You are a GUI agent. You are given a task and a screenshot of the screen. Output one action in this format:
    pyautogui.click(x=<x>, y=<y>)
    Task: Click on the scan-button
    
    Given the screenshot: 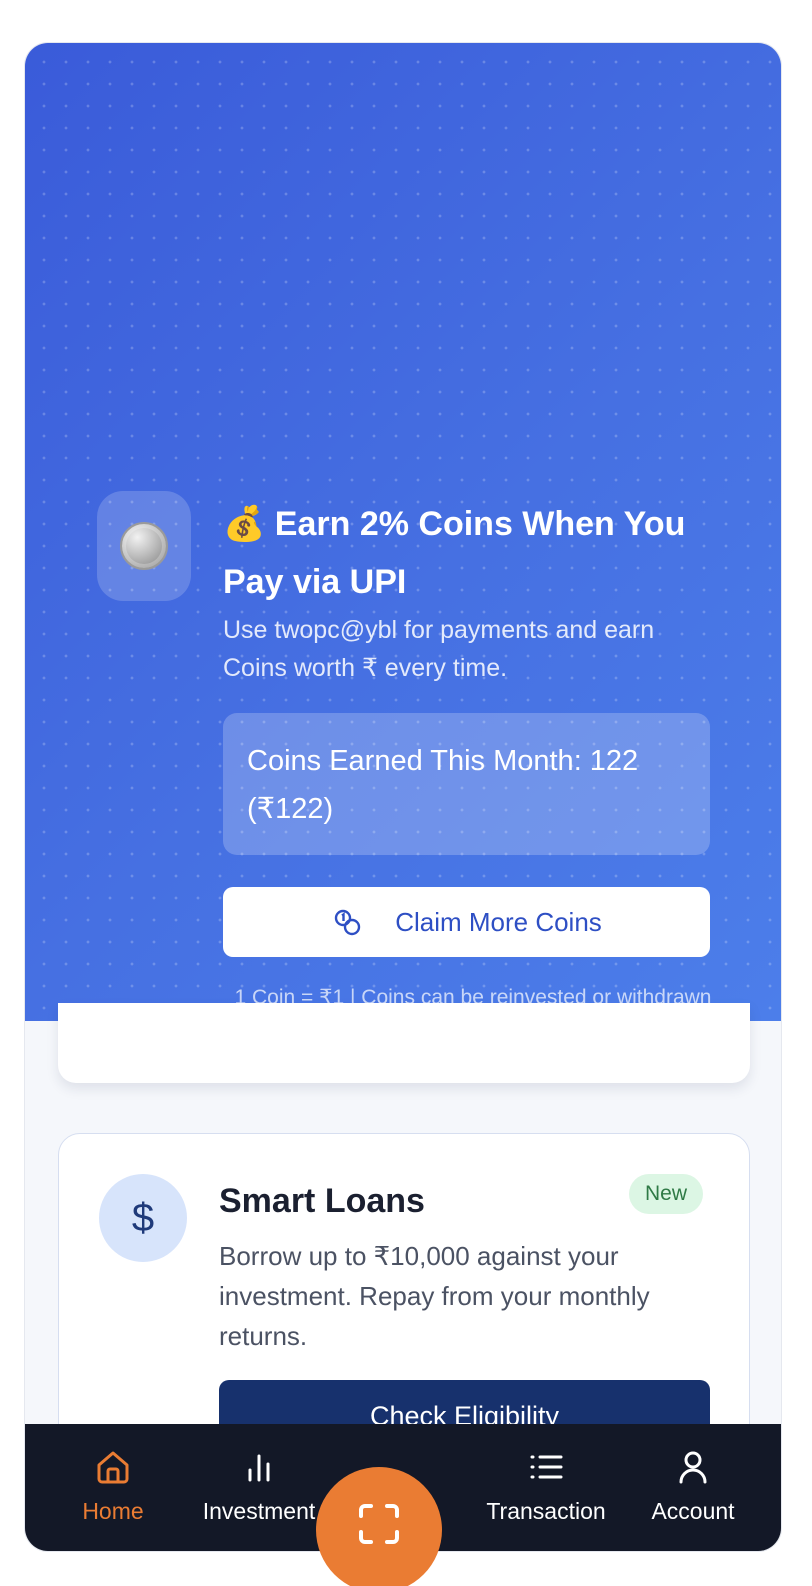 What is the action you would take?
    pyautogui.click(x=379, y=1526)
    